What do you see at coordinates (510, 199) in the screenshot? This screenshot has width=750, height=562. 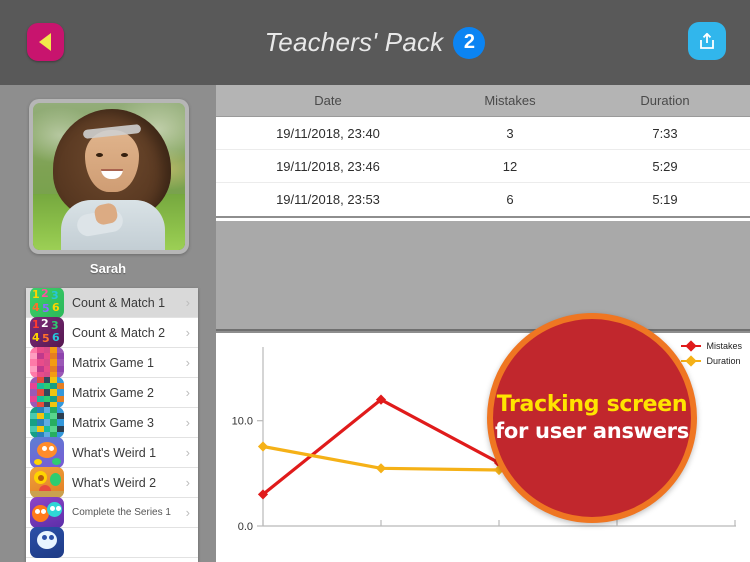 I see `cell-mistakes: 6` at bounding box center [510, 199].